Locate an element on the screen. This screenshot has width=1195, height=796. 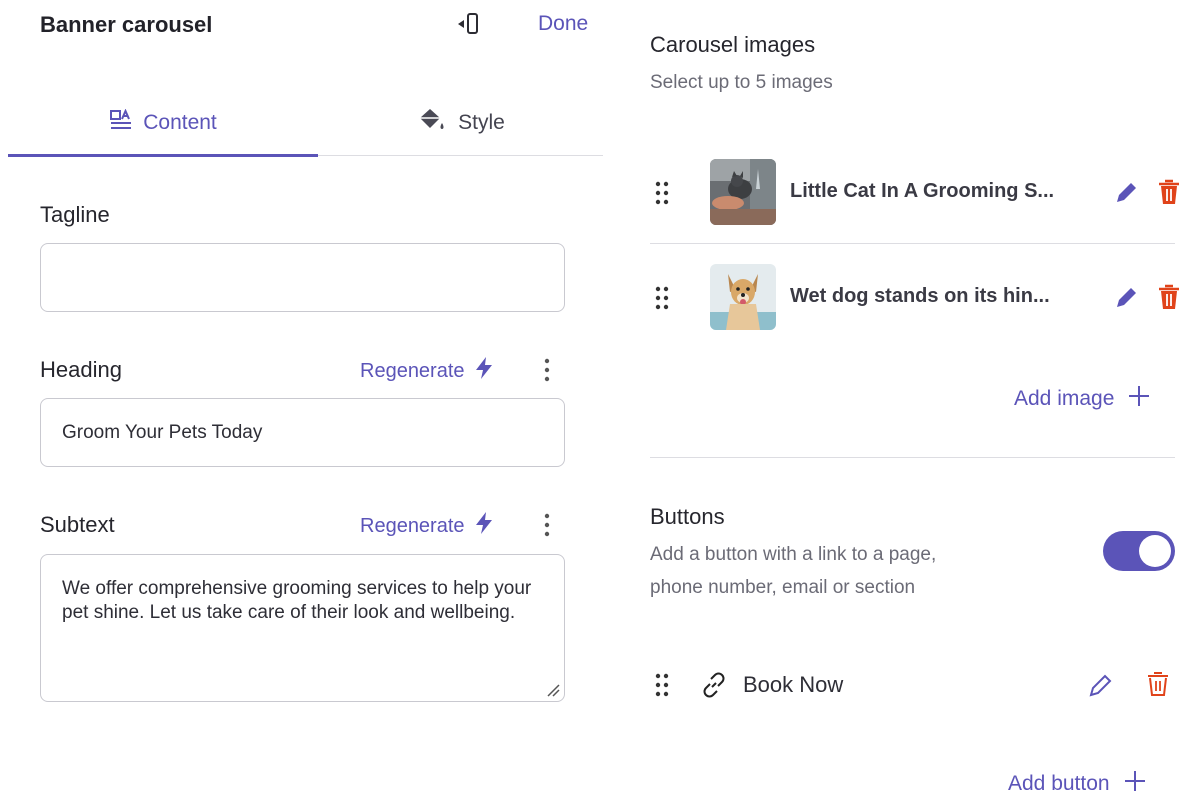
tab-content-label: Content is located at coordinates (180, 122).